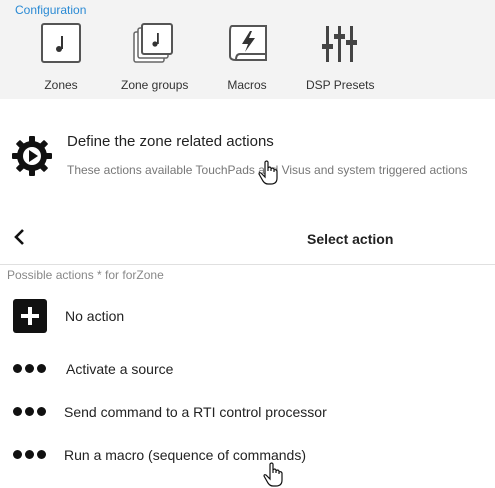 The height and width of the screenshot is (488, 495). I want to click on action-run-macro: Run a macro (sequence of commands), so click(247, 455).